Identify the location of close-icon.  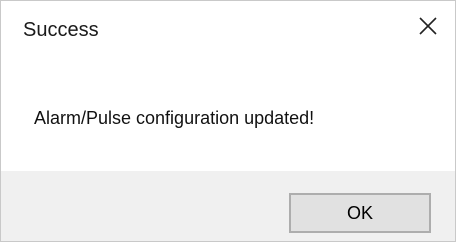
(428, 26).